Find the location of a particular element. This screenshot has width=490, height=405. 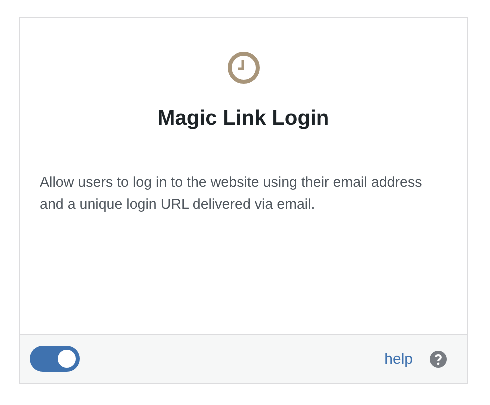

card-description: Allow users to log in to the website using their email address and a unique login URL delivered via email. is located at coordinates (232, 194).